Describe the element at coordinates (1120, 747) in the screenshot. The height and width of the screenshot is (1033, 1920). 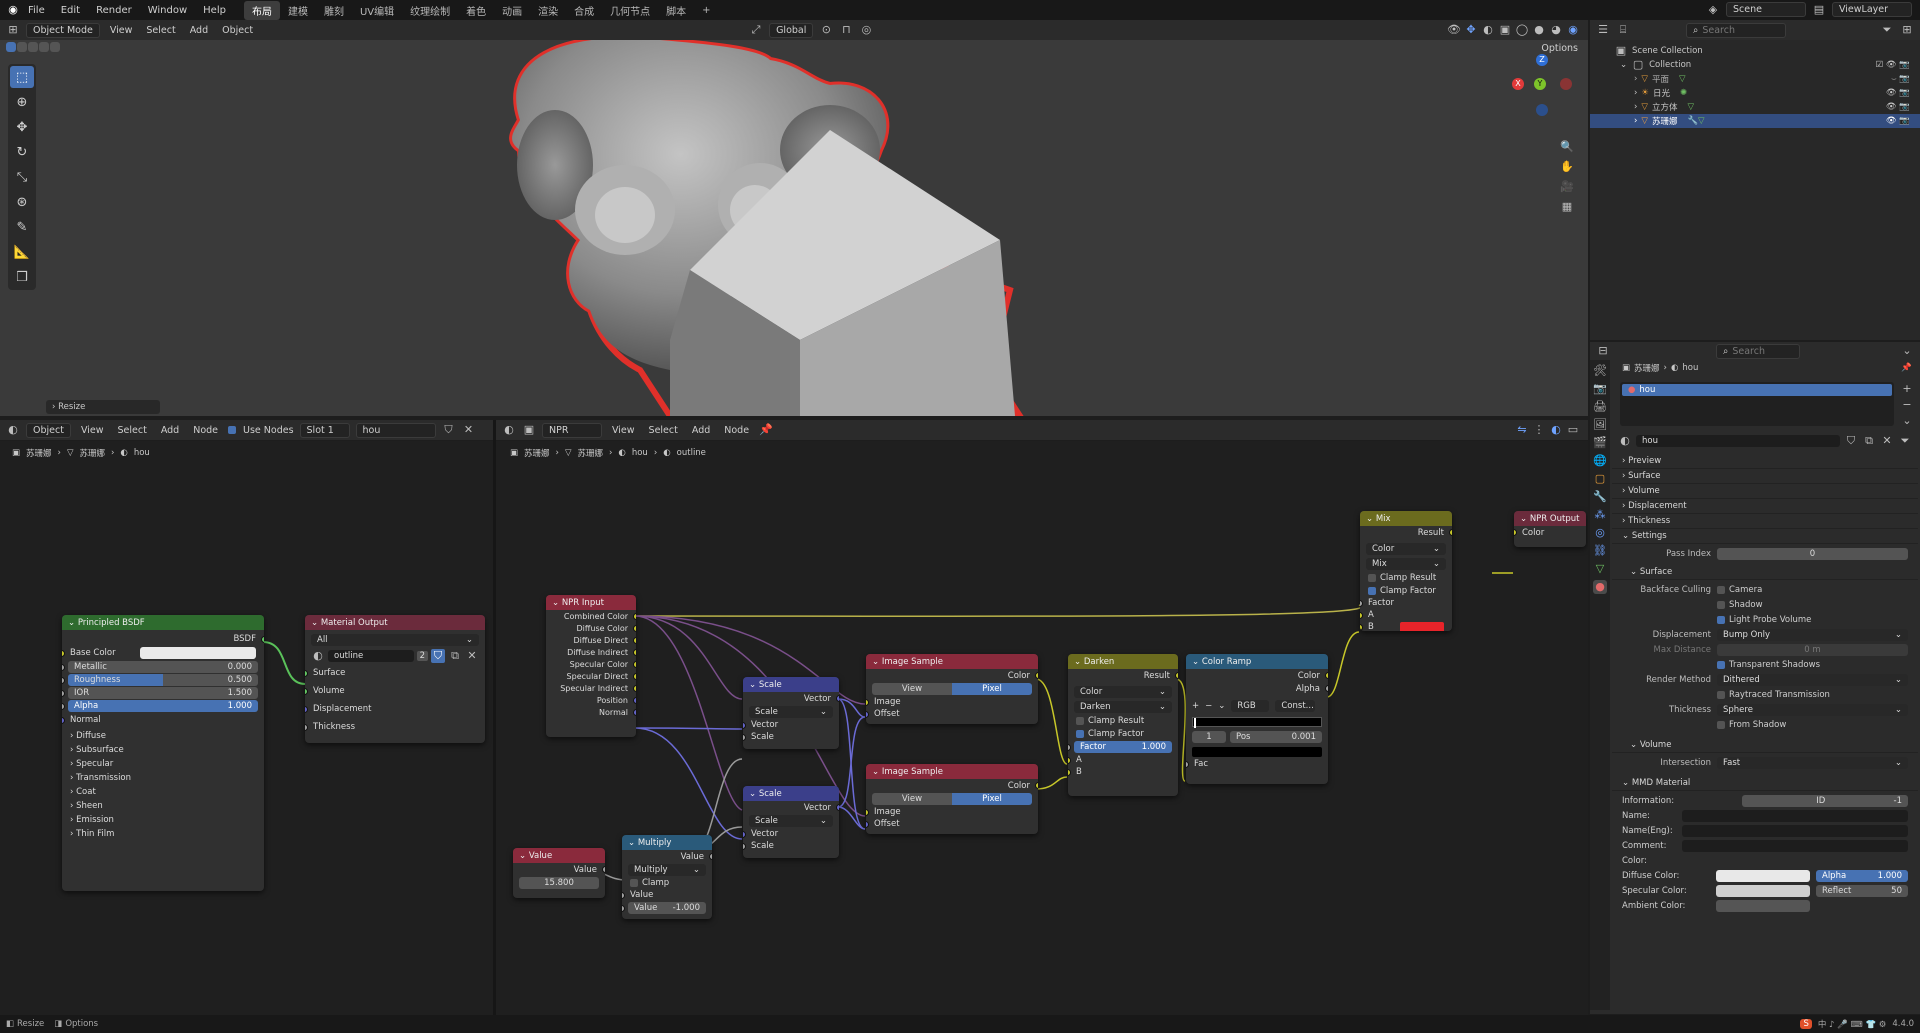
I see `factor-field: Factor 1.000` at that location.